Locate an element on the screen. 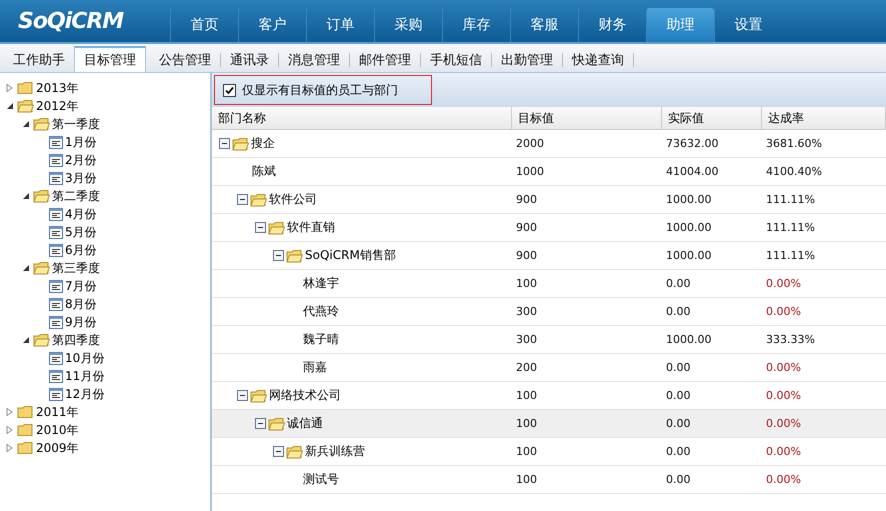 The image size is (886, 511). sub-tab: 出勤管理 is located at coordinates (527, 60).